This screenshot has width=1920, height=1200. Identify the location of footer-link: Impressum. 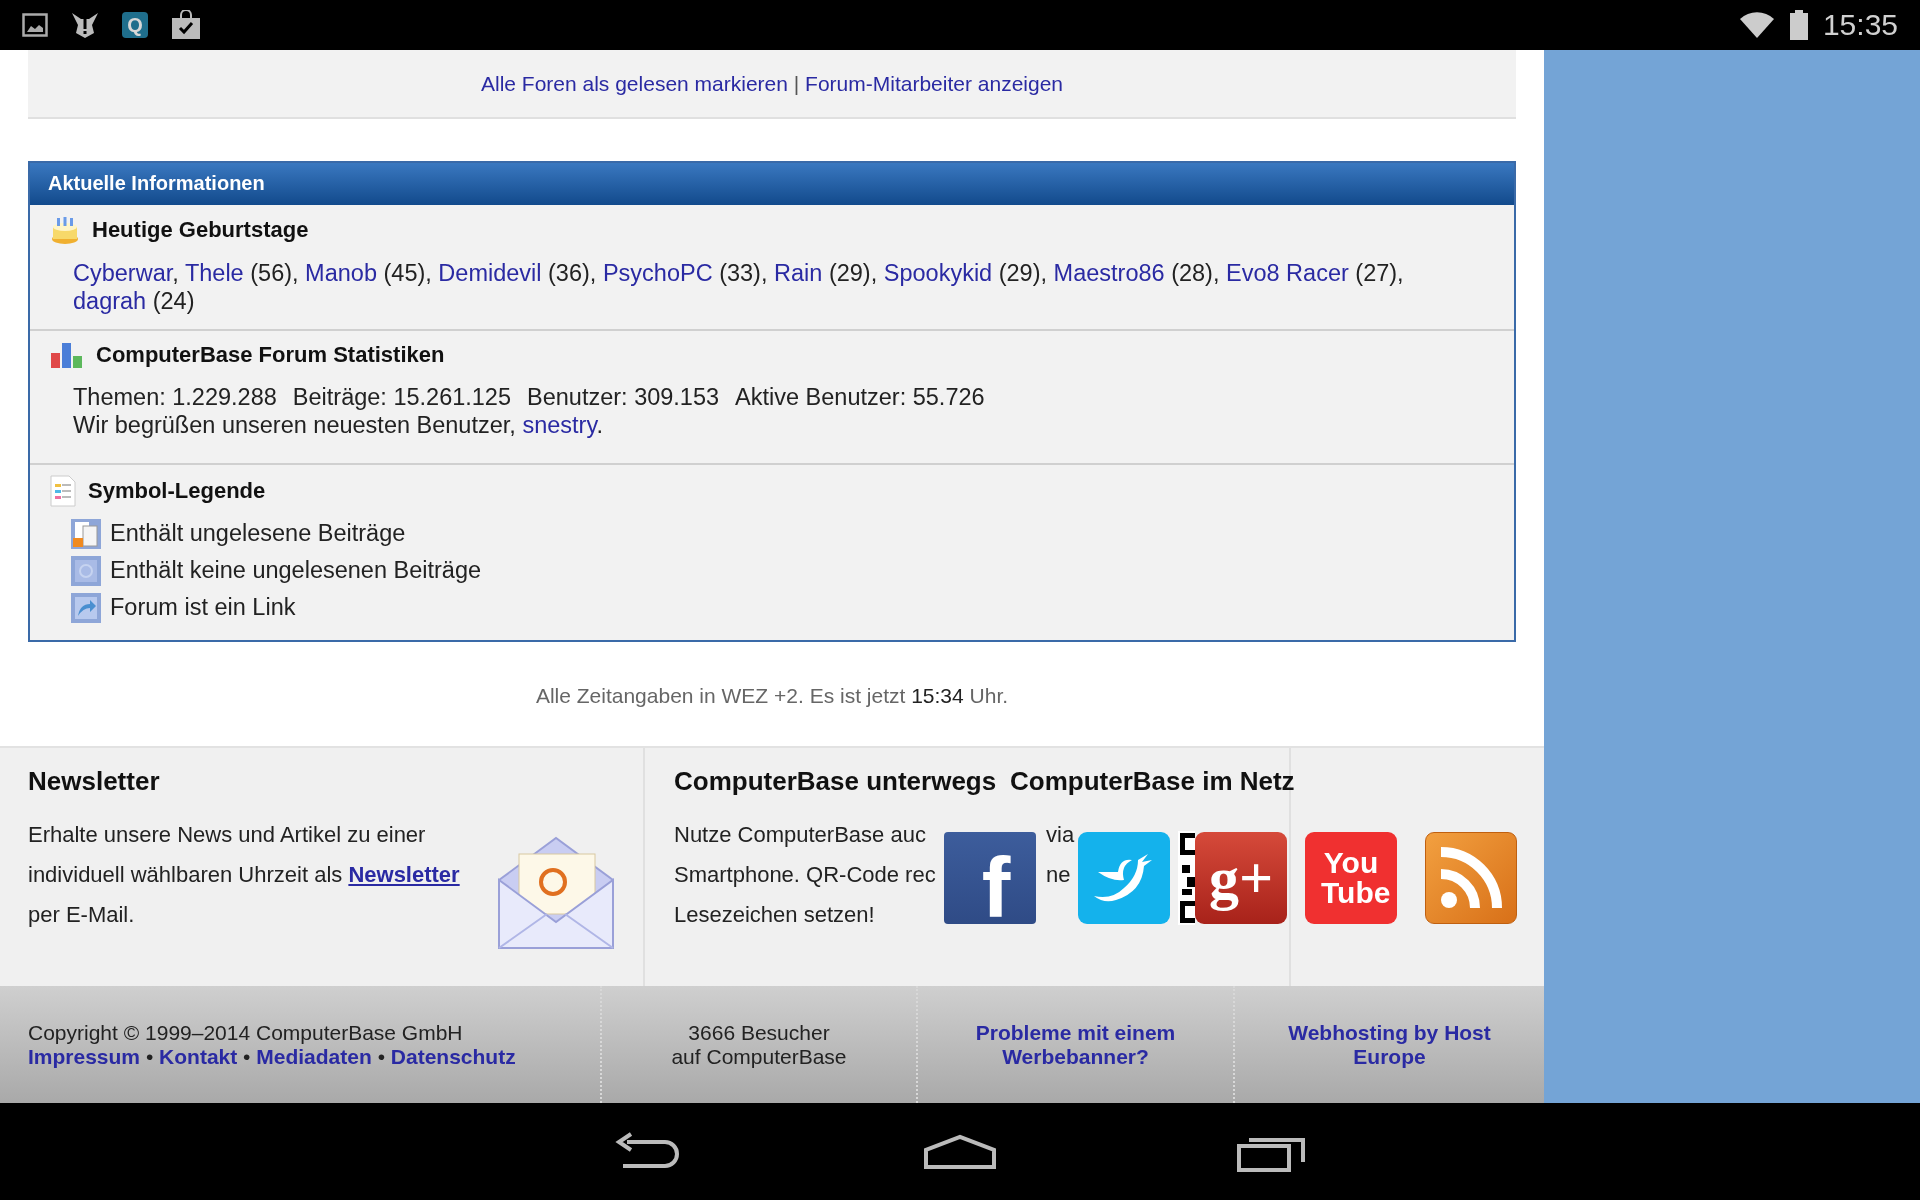
(84, 1056).